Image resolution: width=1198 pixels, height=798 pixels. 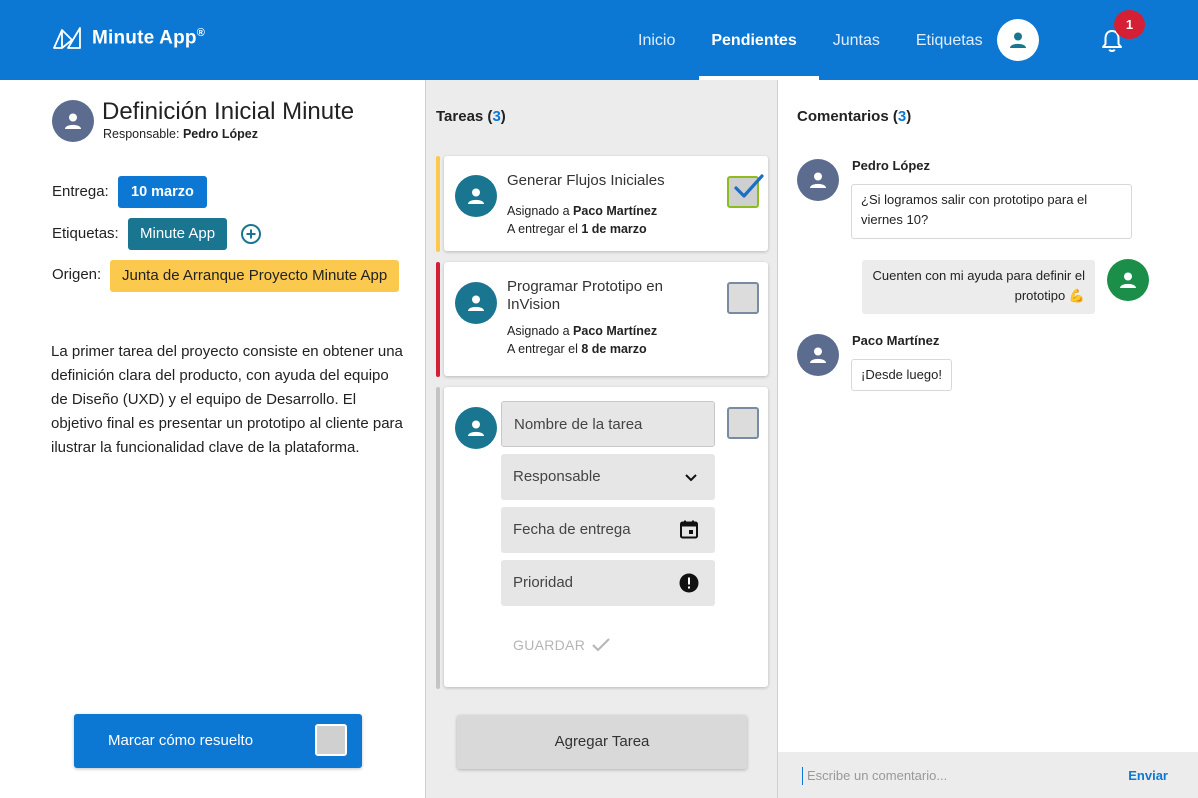 I want to click on tasks-heading: Tareas (3), so click(x=471, y=116).